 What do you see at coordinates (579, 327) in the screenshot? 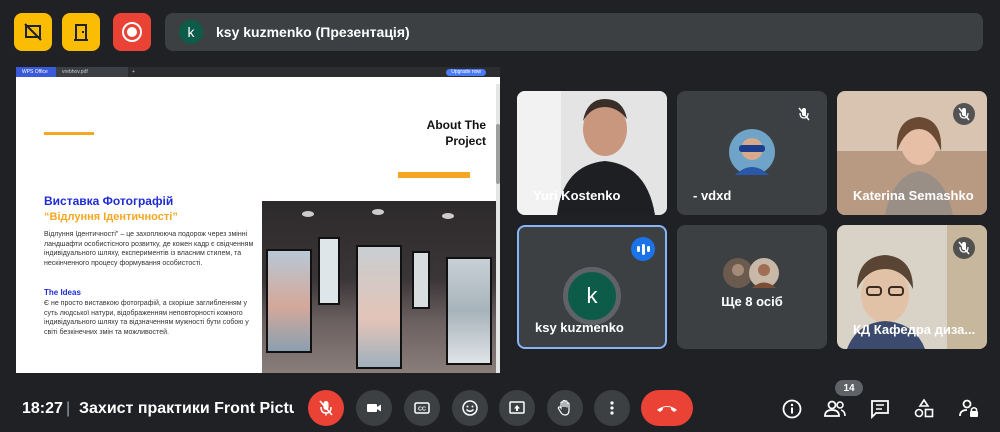
I see `participant-name: ksy kuzmenko` at bounding box center [579, 327].